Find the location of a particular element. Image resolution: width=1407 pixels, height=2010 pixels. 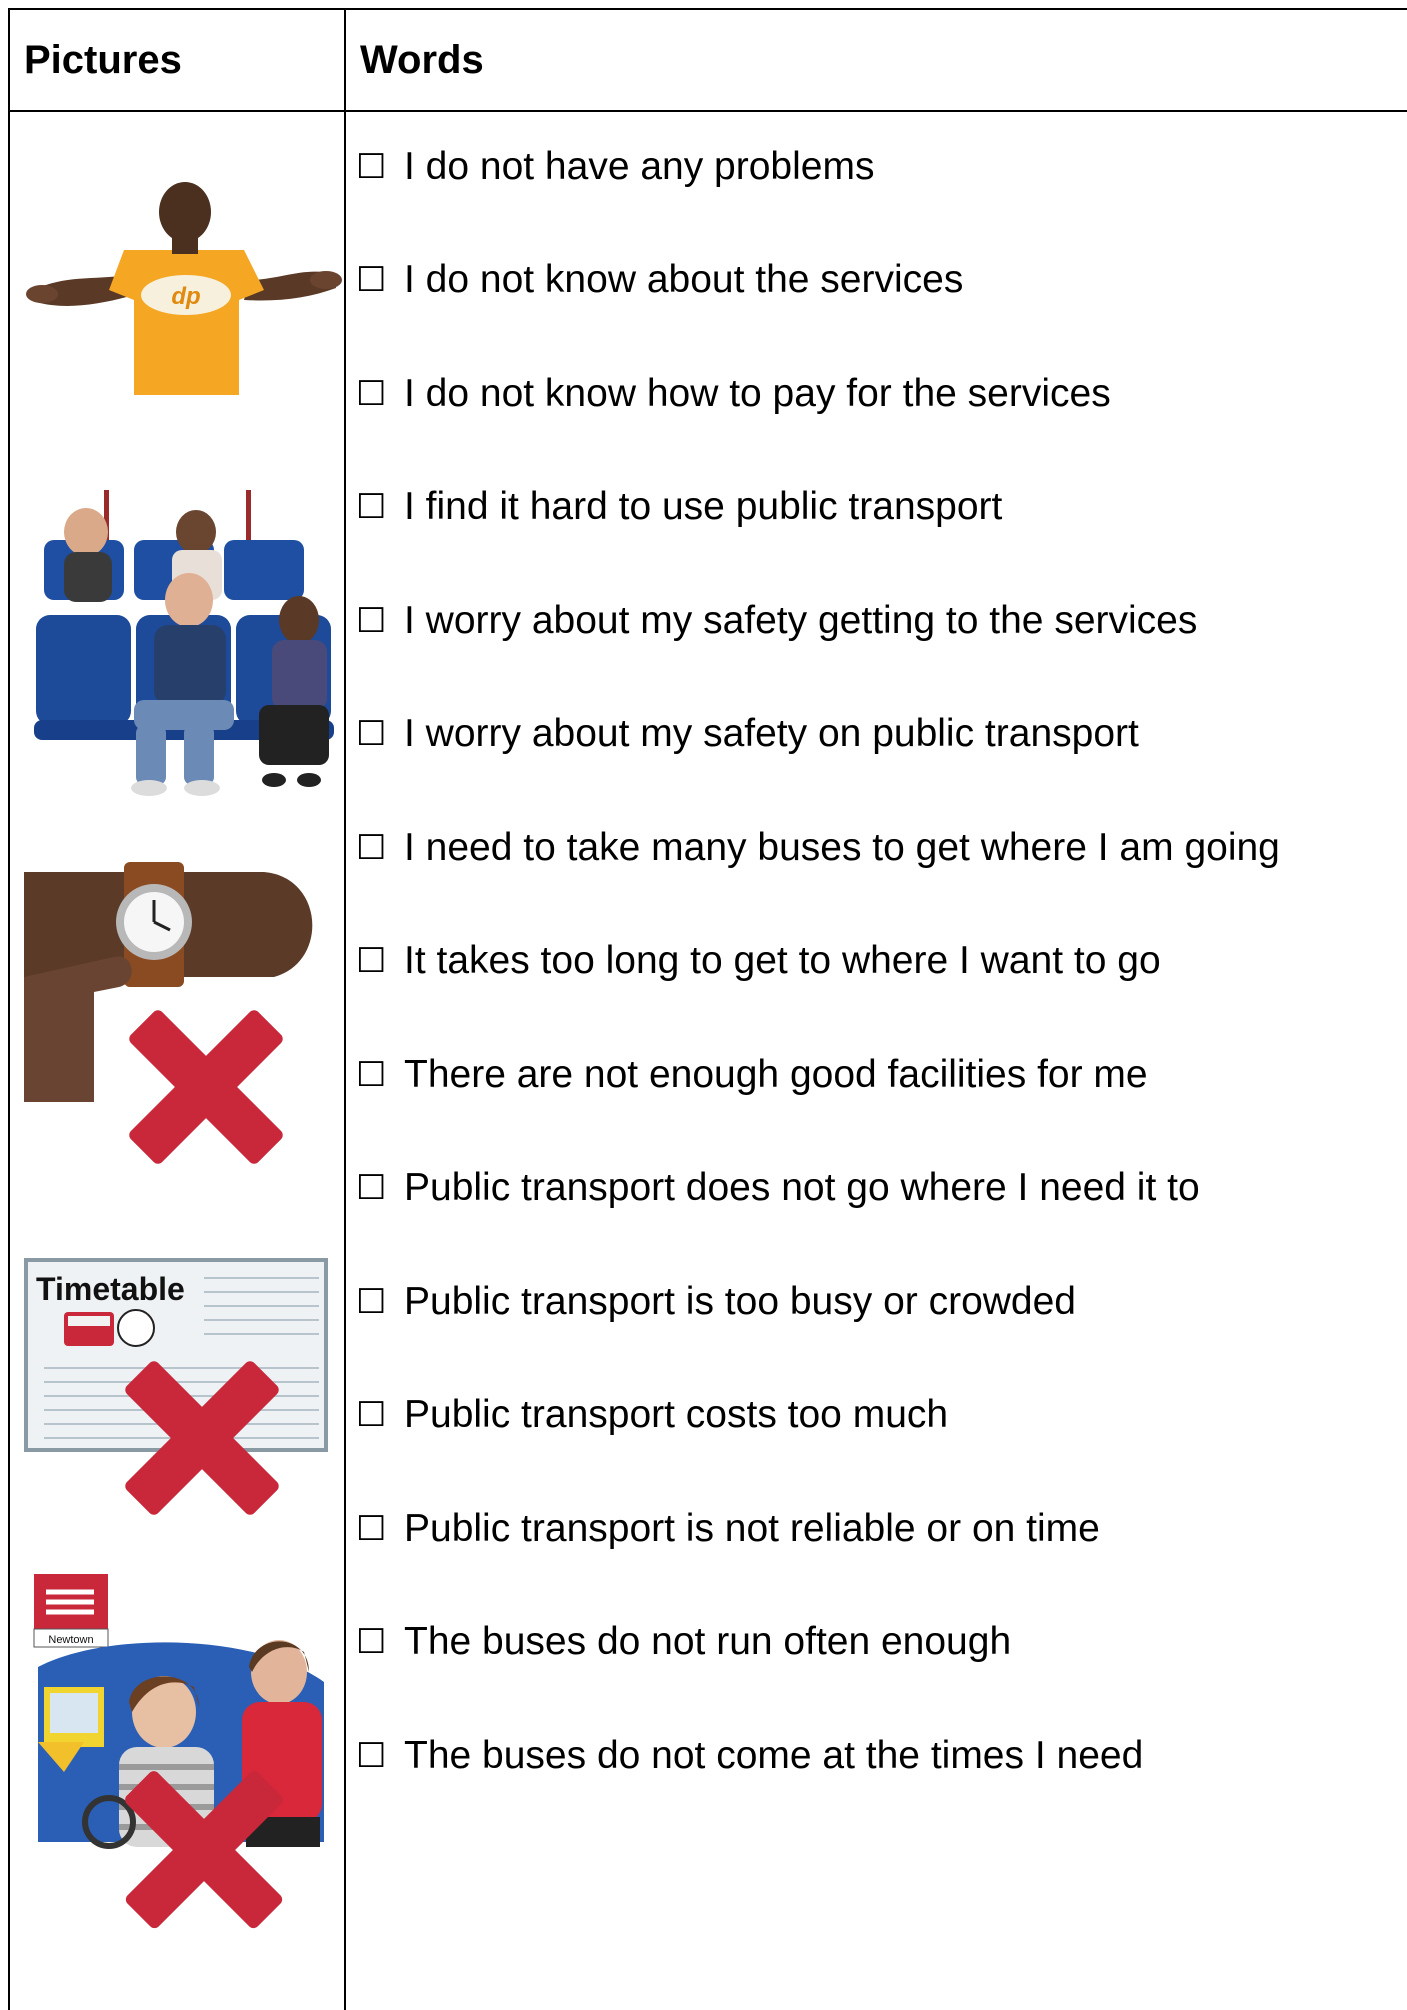

option-item: ☐ I do not know about the services is located at coordinates (659, 280).